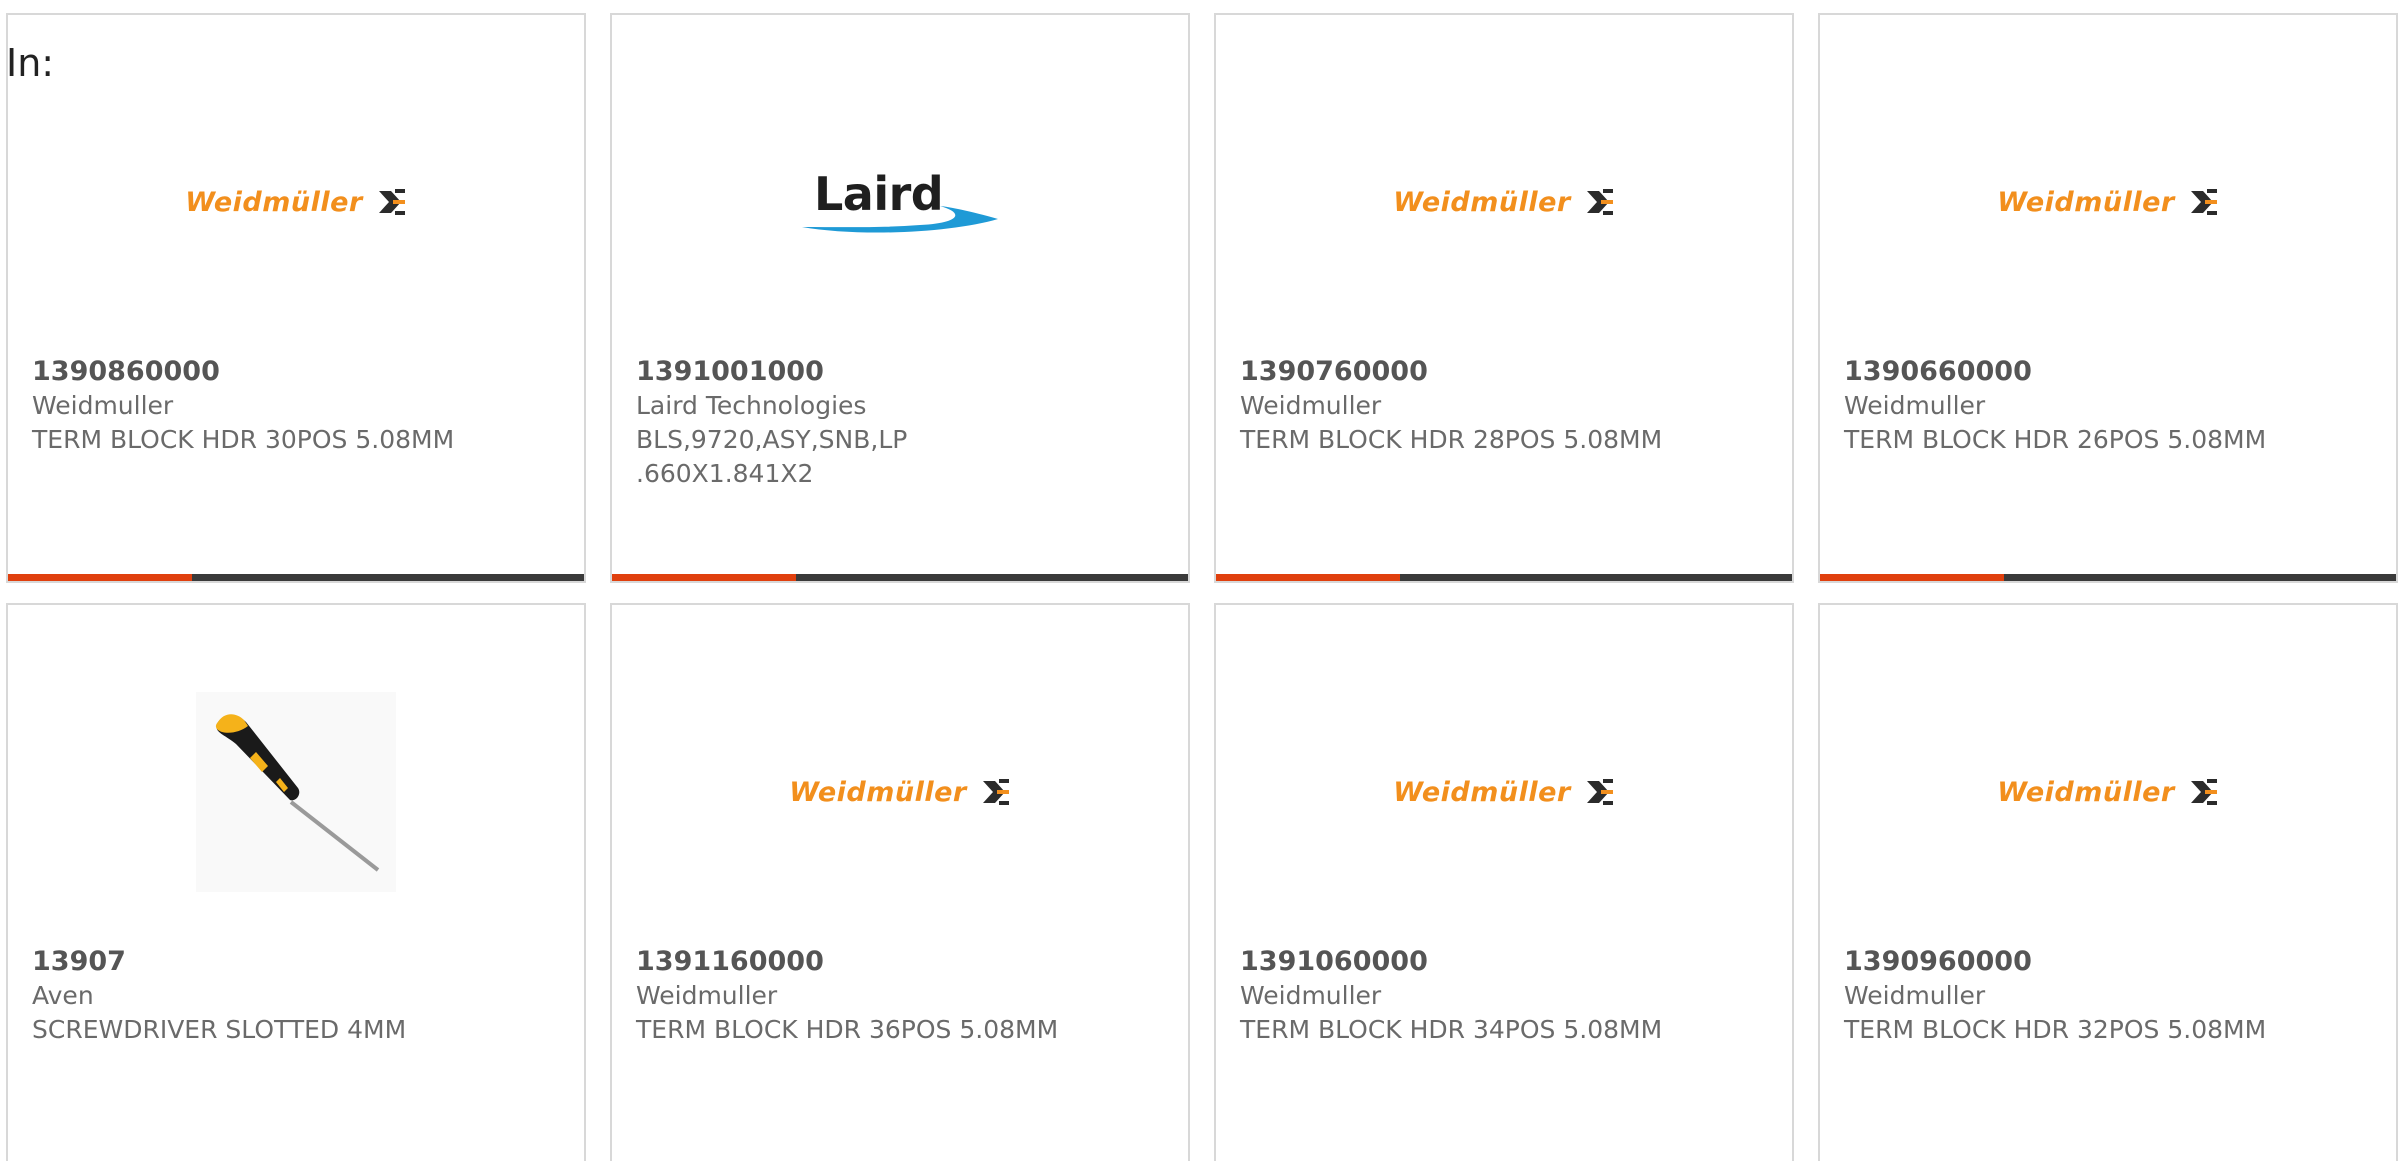 This screenshot has width=2400, height=1161. I want to click on part-number: 13907, so click(300, 962).